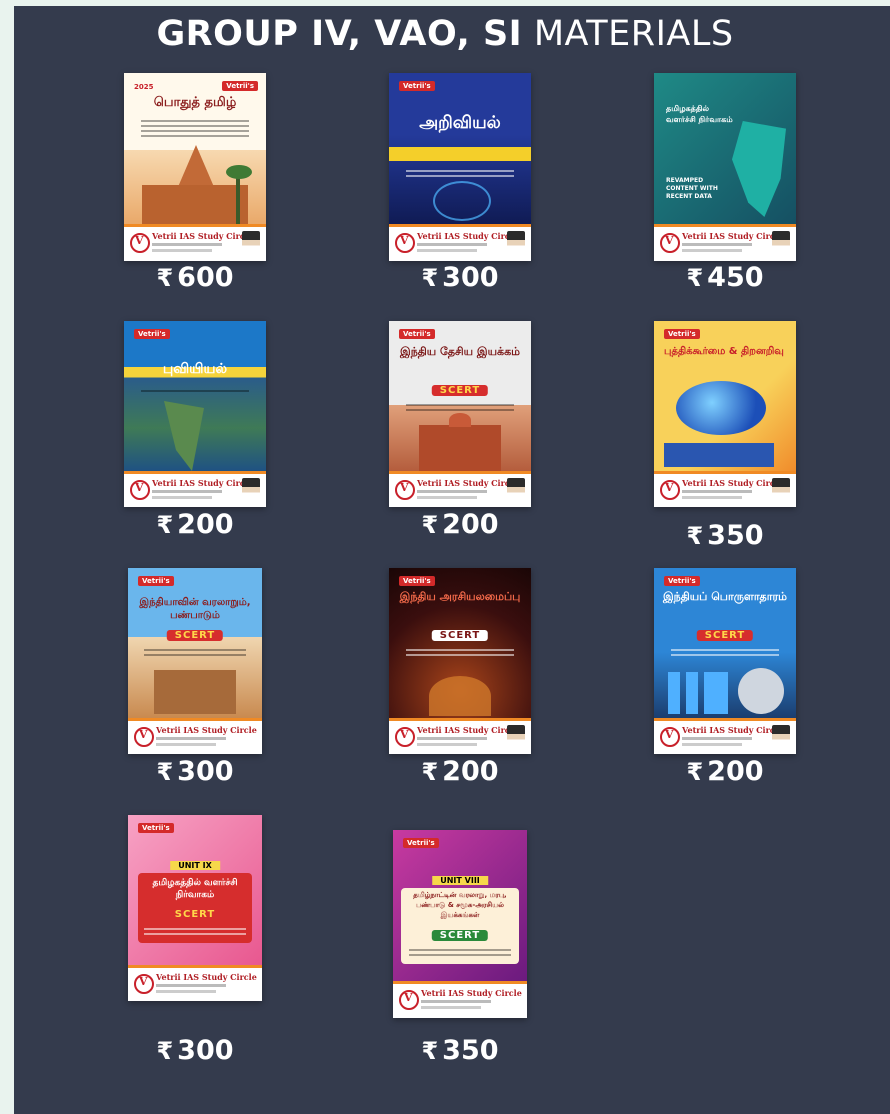 The height and width of the screenshot is (1114, 890). Describe the element at coordinates (462, 201) in the screenshot. I see `science-icon` at that location.